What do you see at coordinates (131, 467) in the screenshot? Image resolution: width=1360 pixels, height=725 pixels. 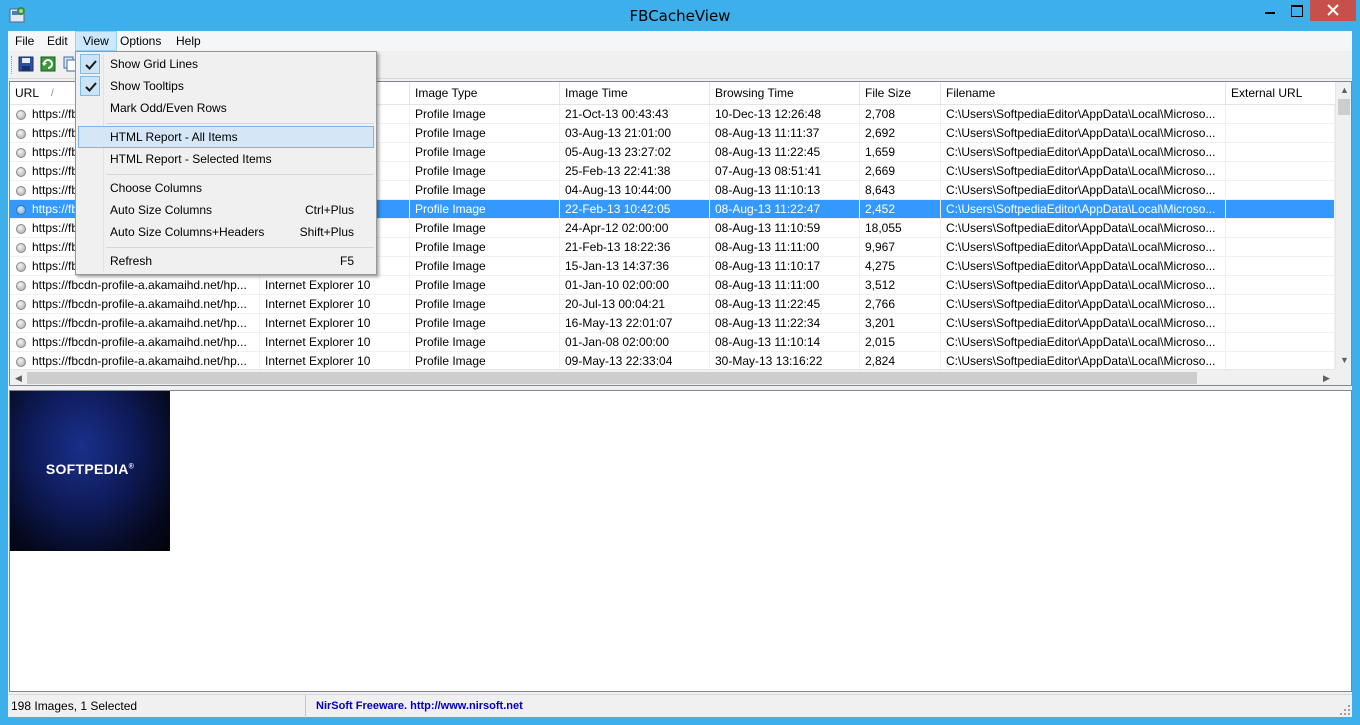 I see `registered-mark: ®` at bounding box center [131, 467].